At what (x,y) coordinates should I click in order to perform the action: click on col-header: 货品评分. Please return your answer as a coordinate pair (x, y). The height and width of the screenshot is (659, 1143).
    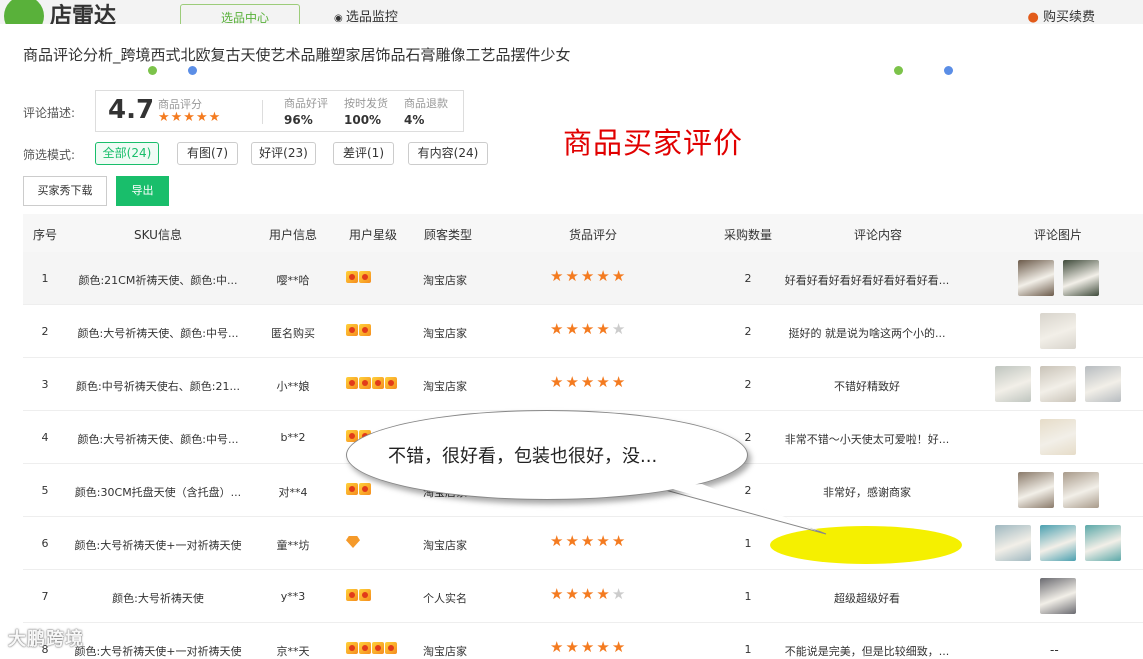
    Looking at the image, I should click on (592, 235).